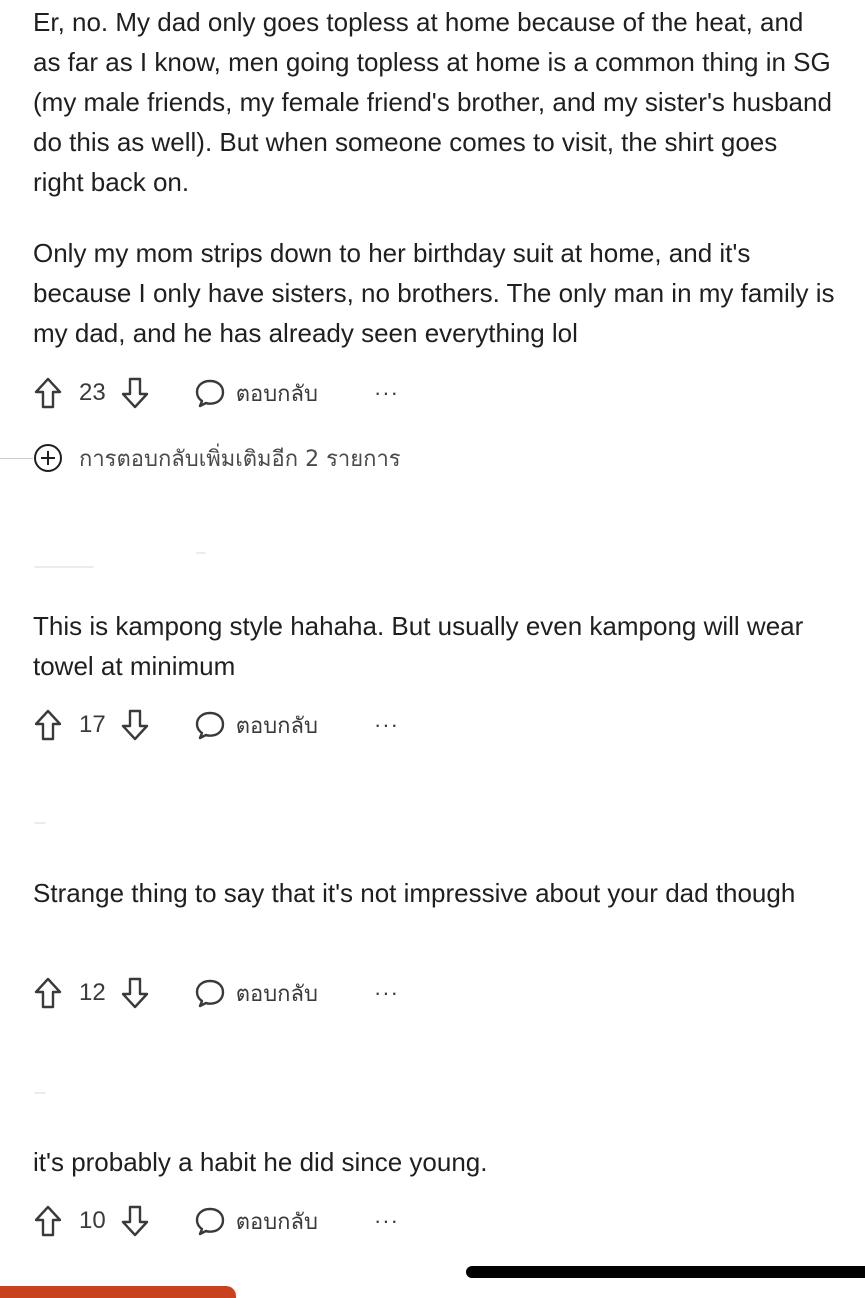  I want to click on vote-count: 23, so click(92, 392).